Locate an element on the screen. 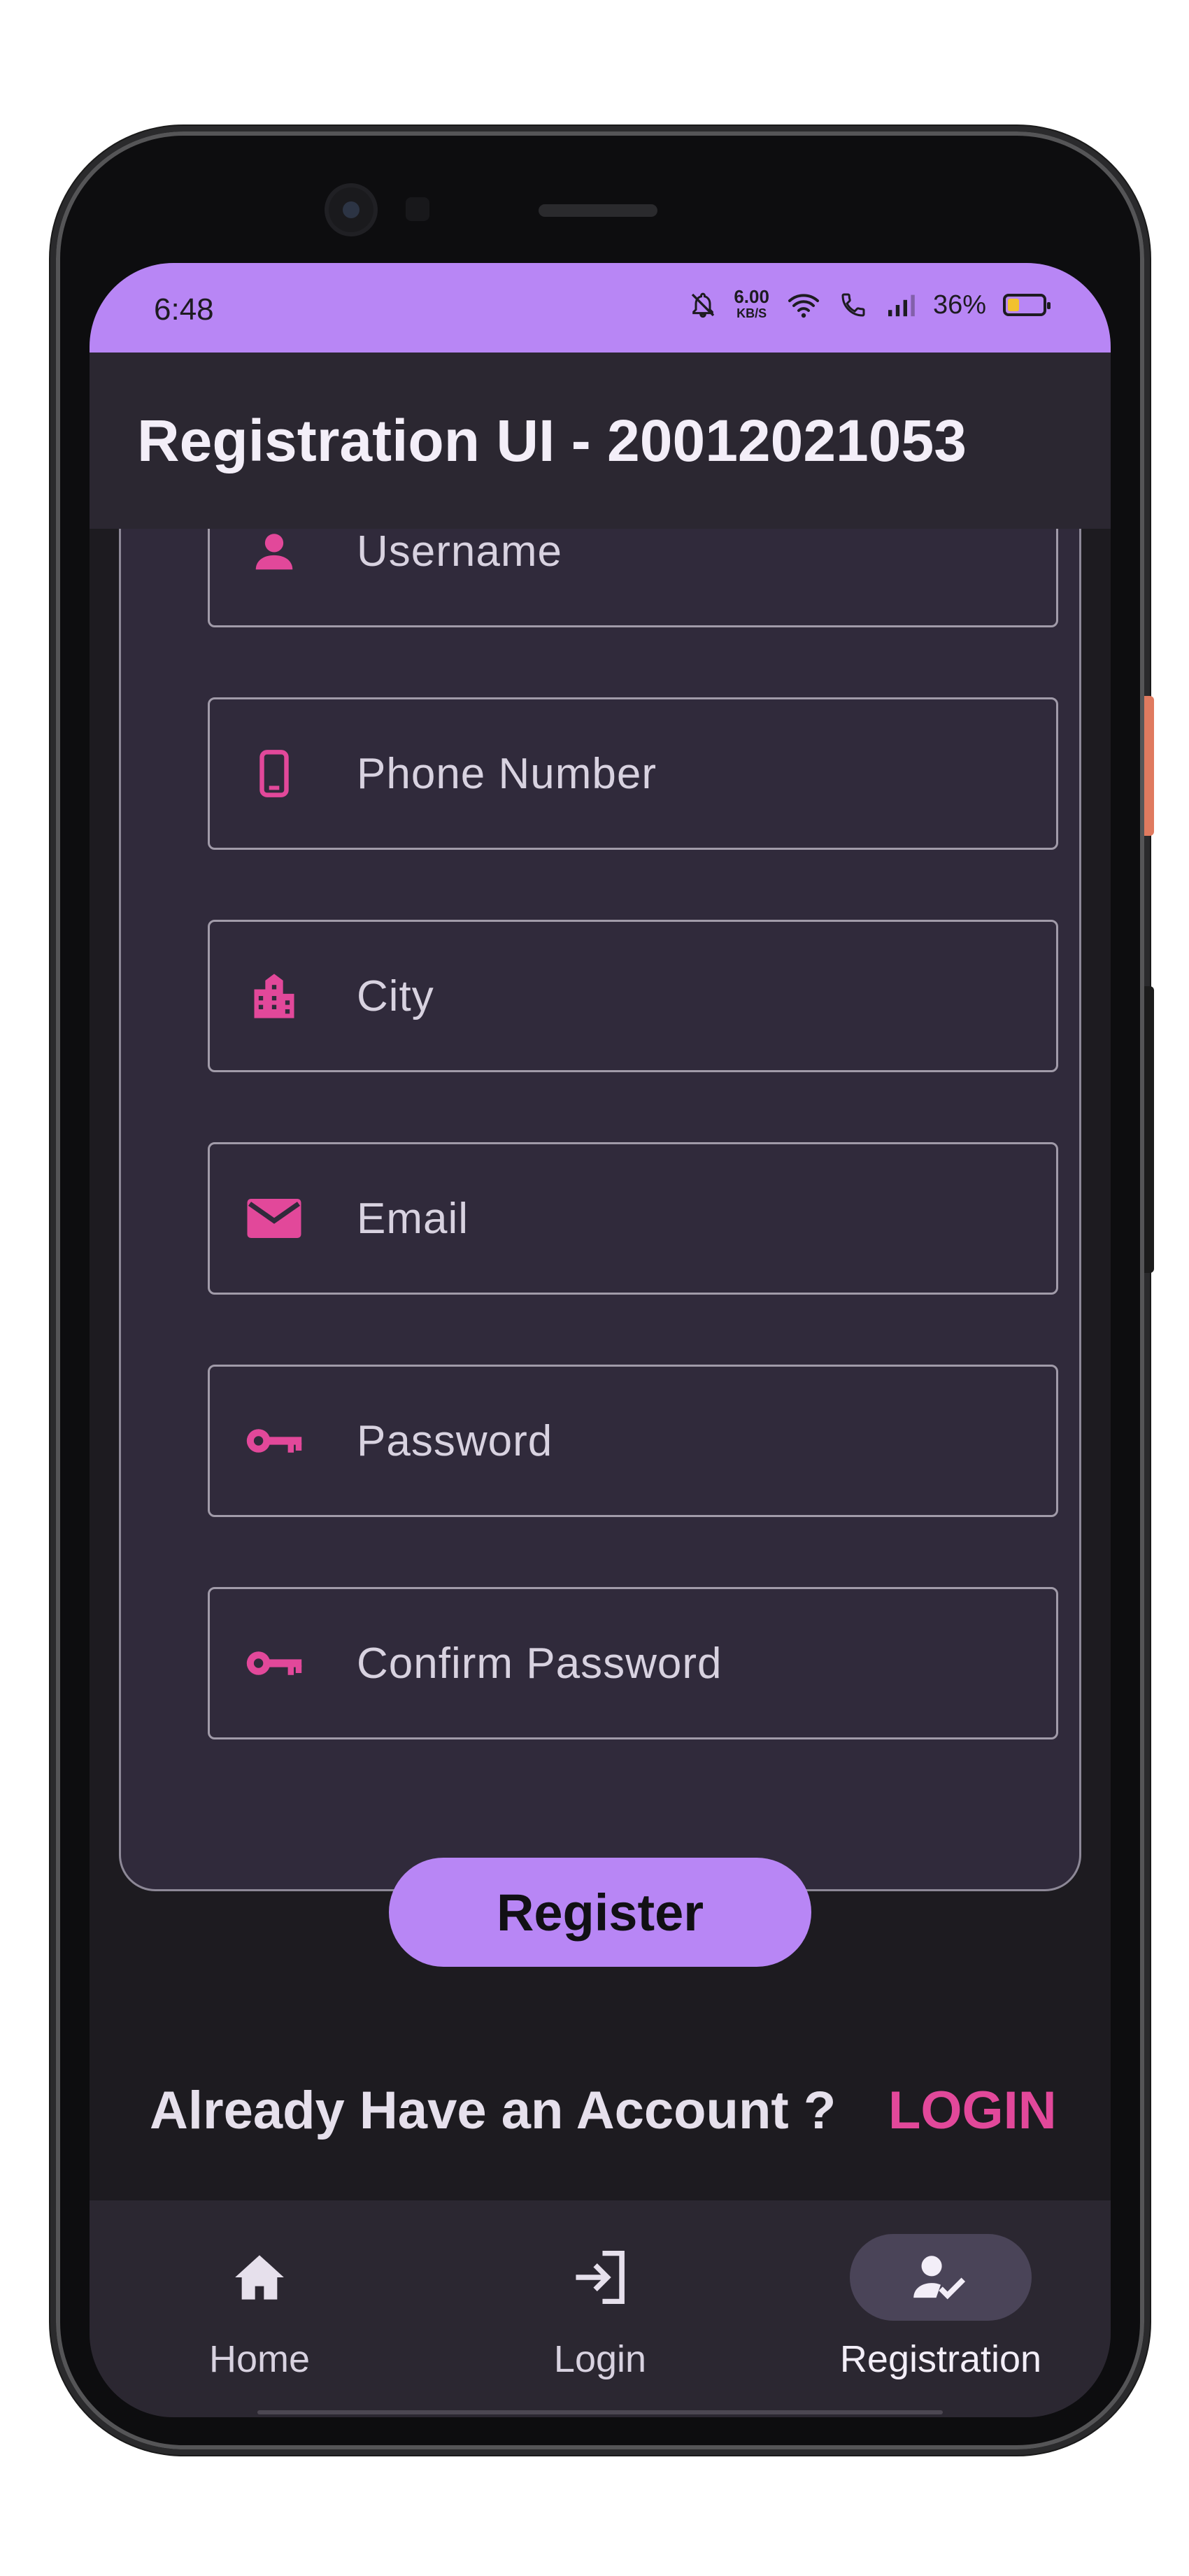 This screenshot has height=2576, width=1189. username-placeholder: Username is located at coordinates (460, 552).